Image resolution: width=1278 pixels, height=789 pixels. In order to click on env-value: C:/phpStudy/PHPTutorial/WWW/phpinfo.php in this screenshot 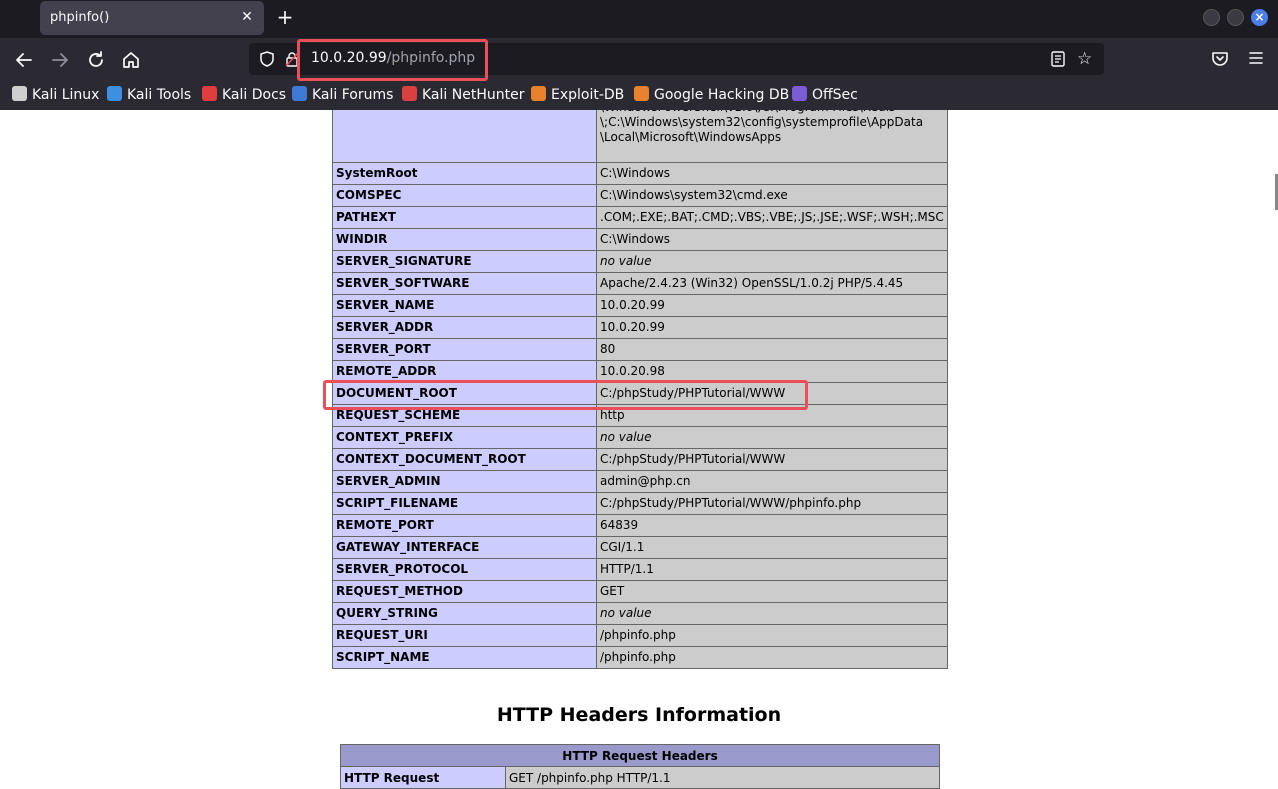, I will do `click(772, 503)`.